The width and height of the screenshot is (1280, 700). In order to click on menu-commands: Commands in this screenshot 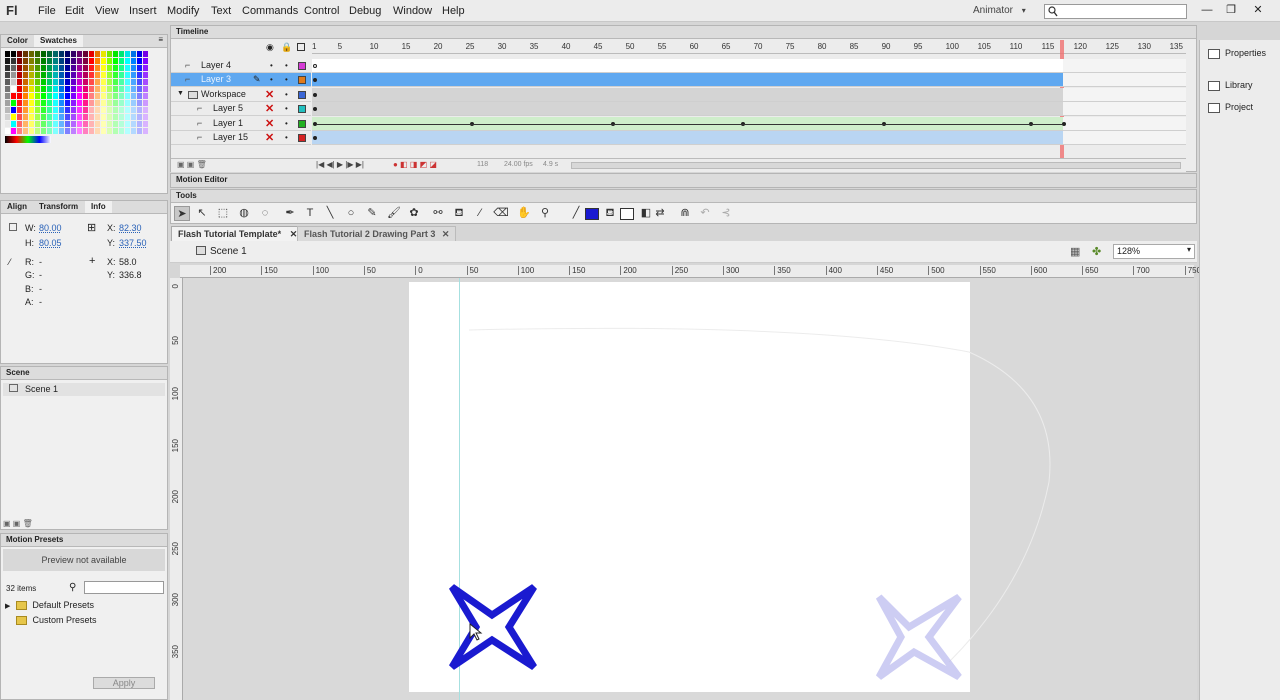, I will do `click(270, 11)`.